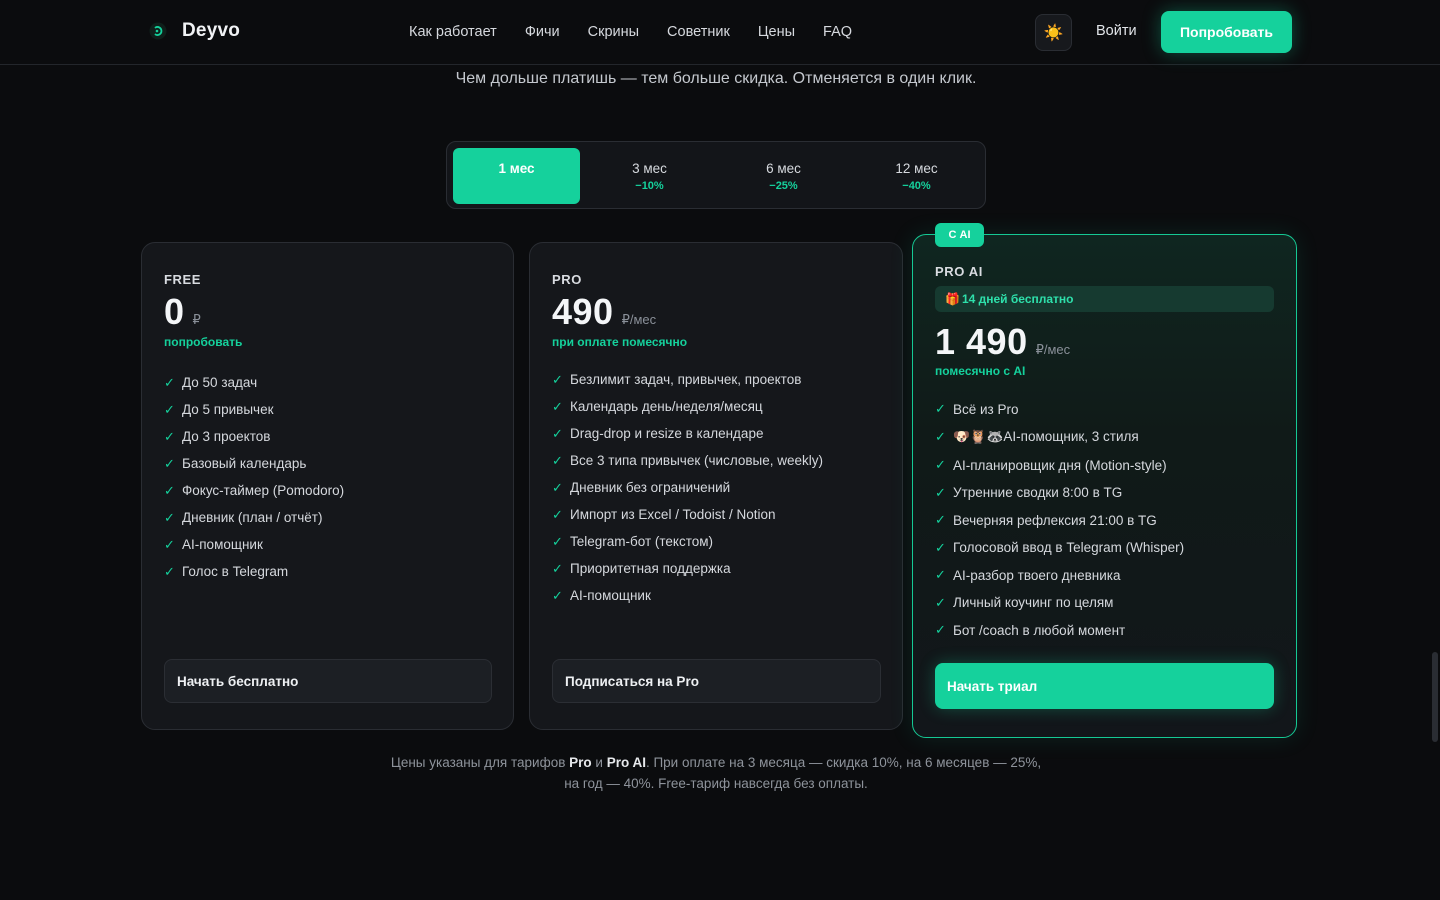 The height and width of the screenshot is (900, 1440). Describe the element at coordinates (916, 168) in the screenshot. I see `period-label: 12 мес` at that location.